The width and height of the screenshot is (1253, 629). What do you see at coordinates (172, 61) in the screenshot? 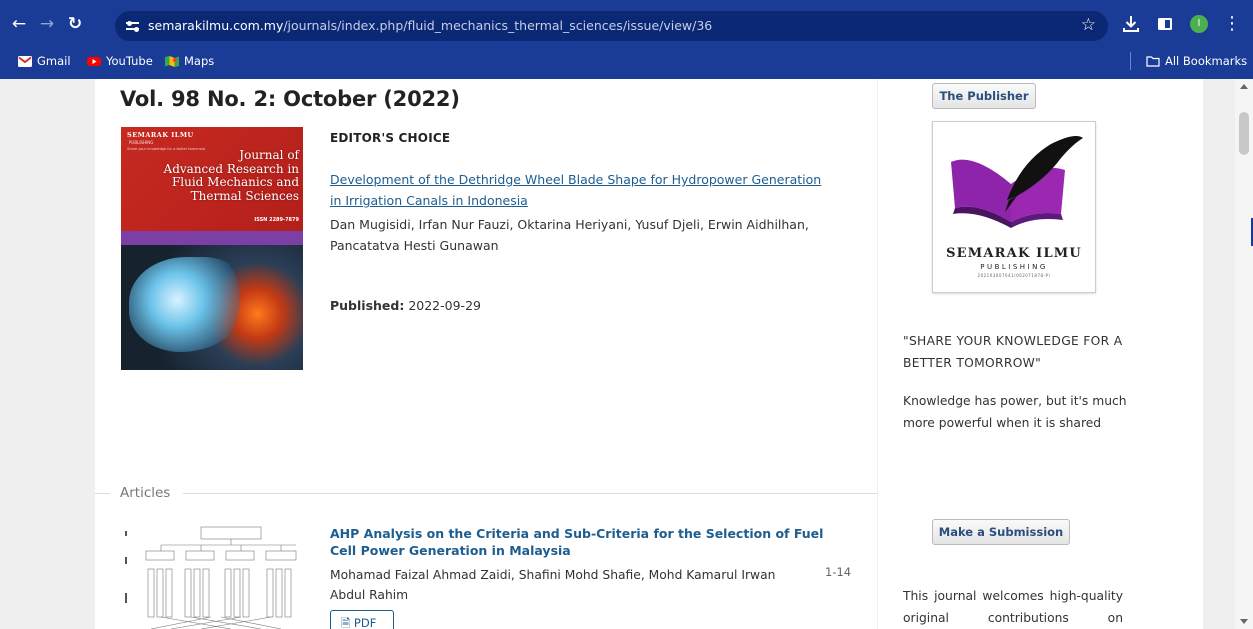
I see `maps-icon` at bounding box center [172, 61].